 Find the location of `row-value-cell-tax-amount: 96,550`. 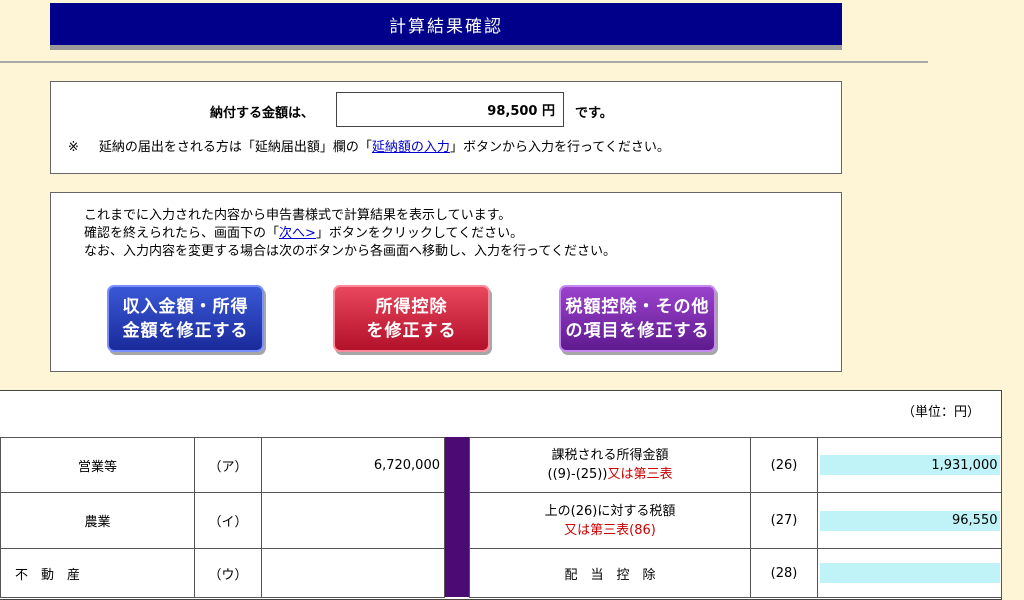

row-value-cell-tax-amount: 96,550 is located at coordinates (909, 520).